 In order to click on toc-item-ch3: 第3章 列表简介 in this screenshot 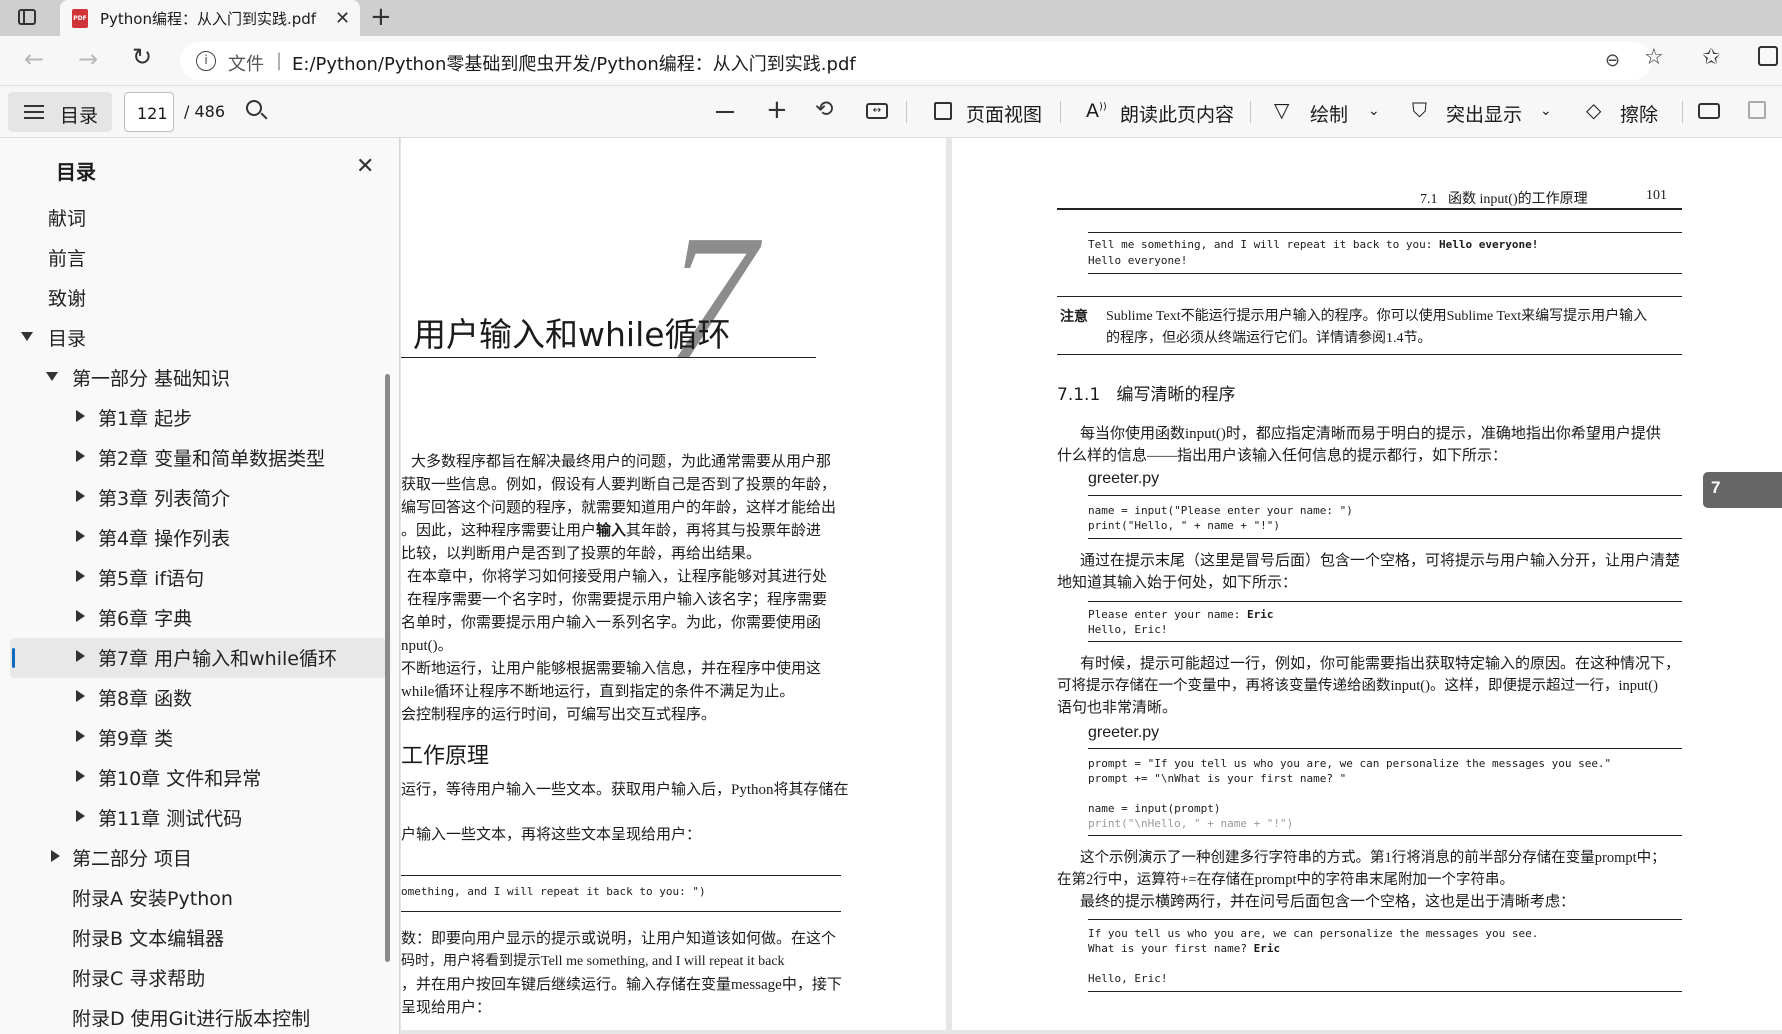, I will do `click(164, 497)`.